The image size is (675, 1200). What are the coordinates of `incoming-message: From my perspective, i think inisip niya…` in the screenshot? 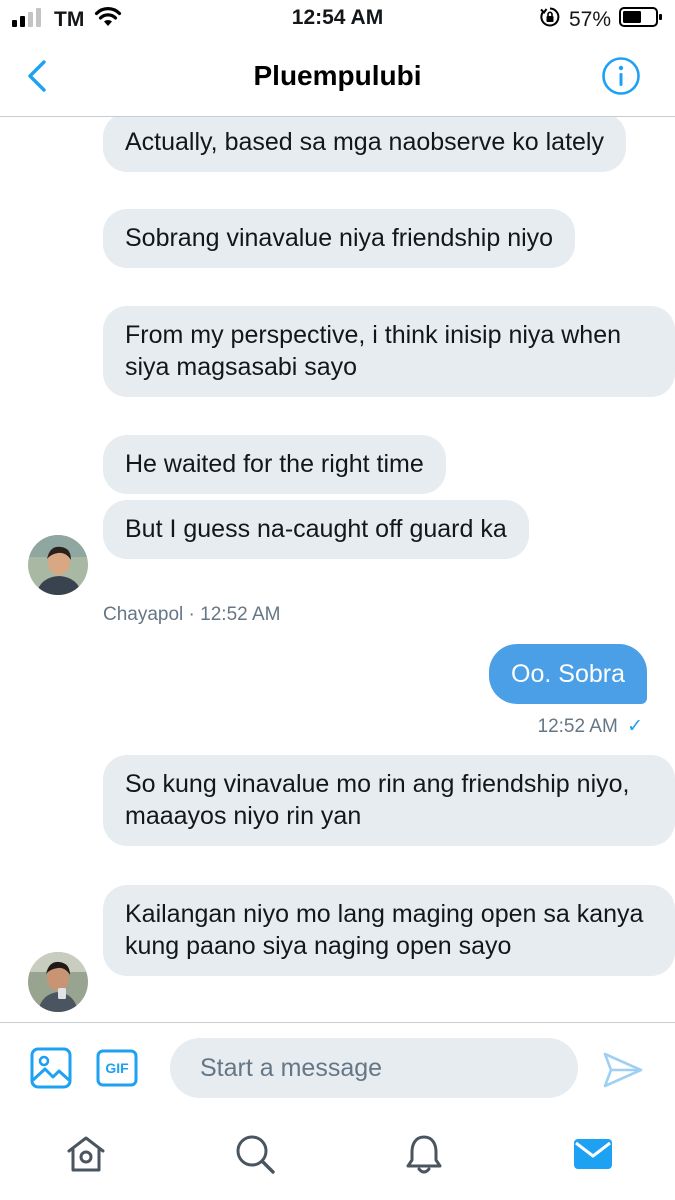 It's located at (389, 351).